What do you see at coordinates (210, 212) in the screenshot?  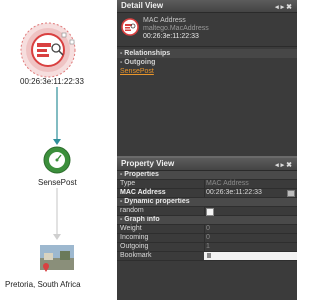 I see `random-checkbox` at bounding box center [210, 212].